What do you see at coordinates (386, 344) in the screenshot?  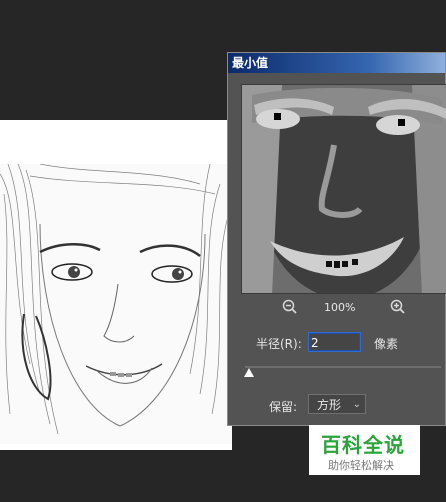 I see `radius-unit: 像素` at bounding box center [386, 344].